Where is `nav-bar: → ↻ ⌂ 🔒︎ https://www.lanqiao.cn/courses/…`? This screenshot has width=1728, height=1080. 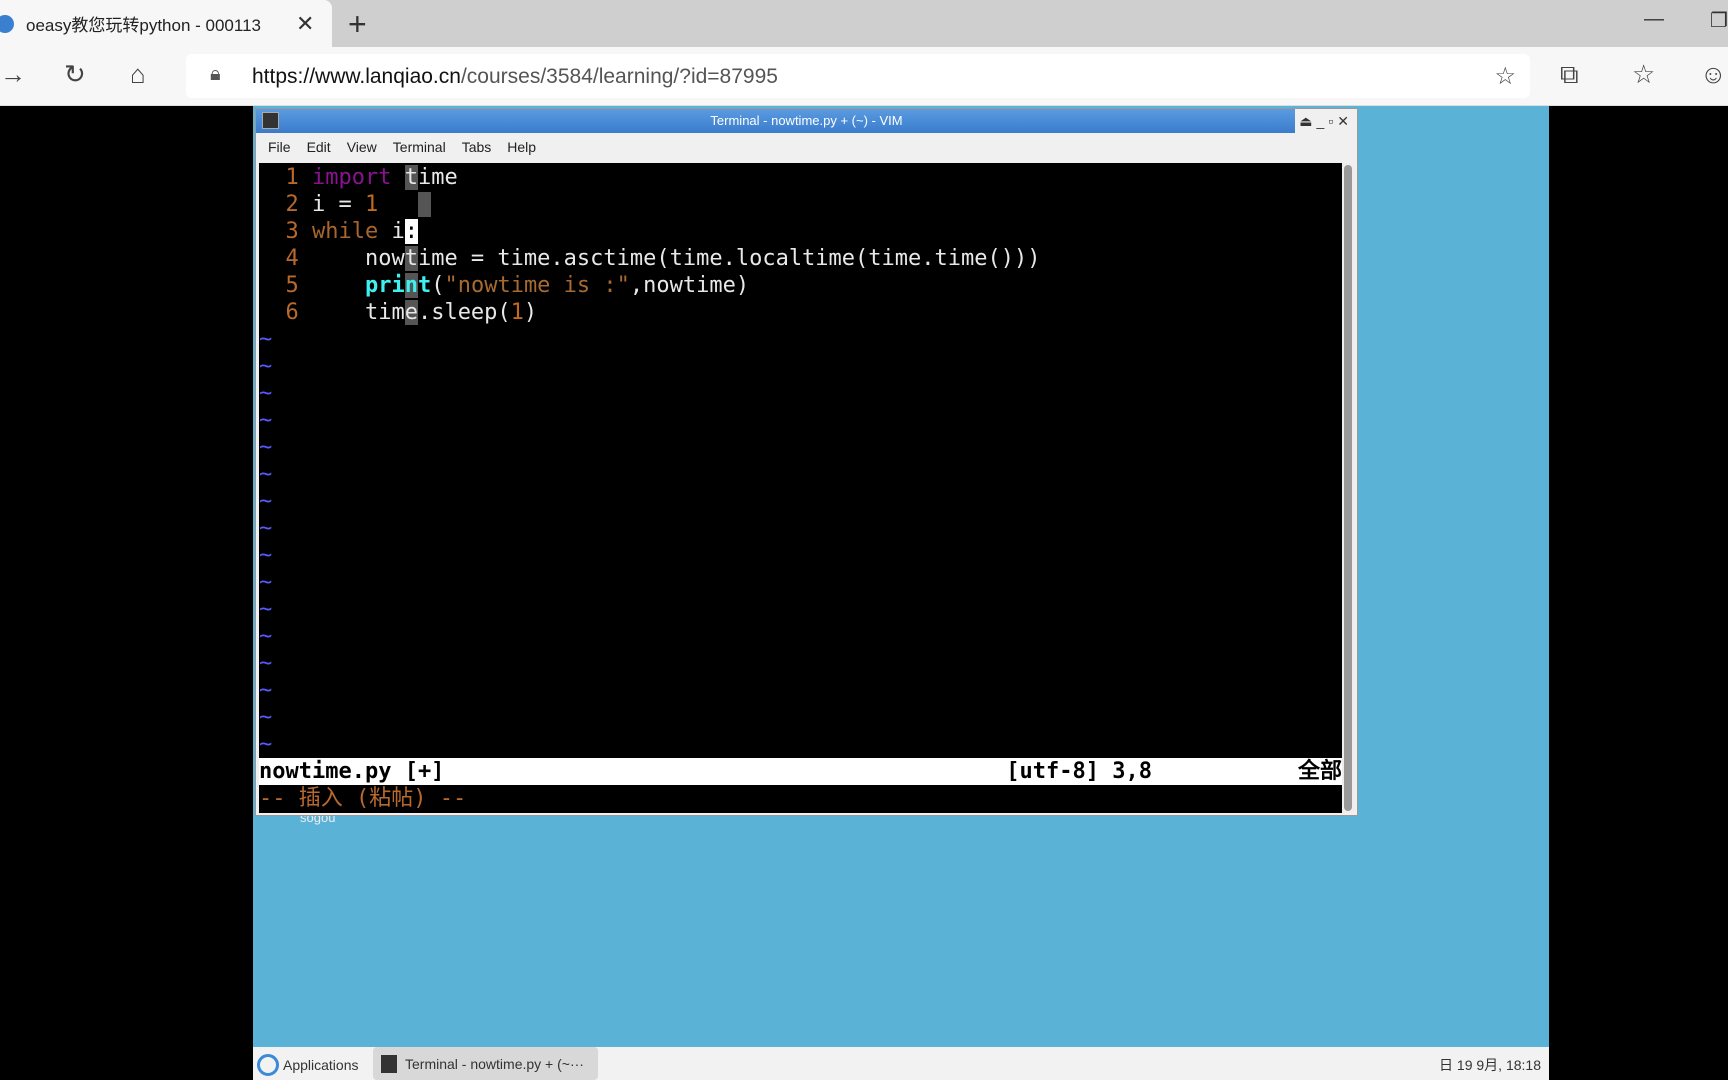
nav-bar: → ↻ ⌂ 🔒︎ https://www.lanqiao.cn/courses/… is located at coordinates (864, 76).